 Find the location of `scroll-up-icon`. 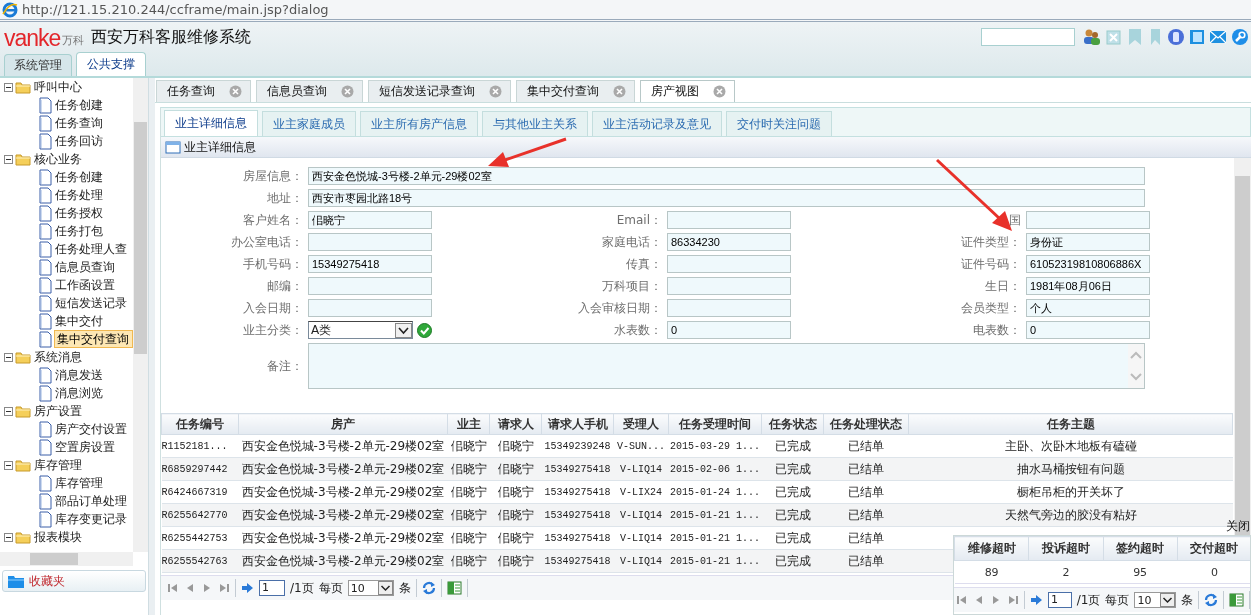

scroll-up-icon is located at coordinates (1136, 355).